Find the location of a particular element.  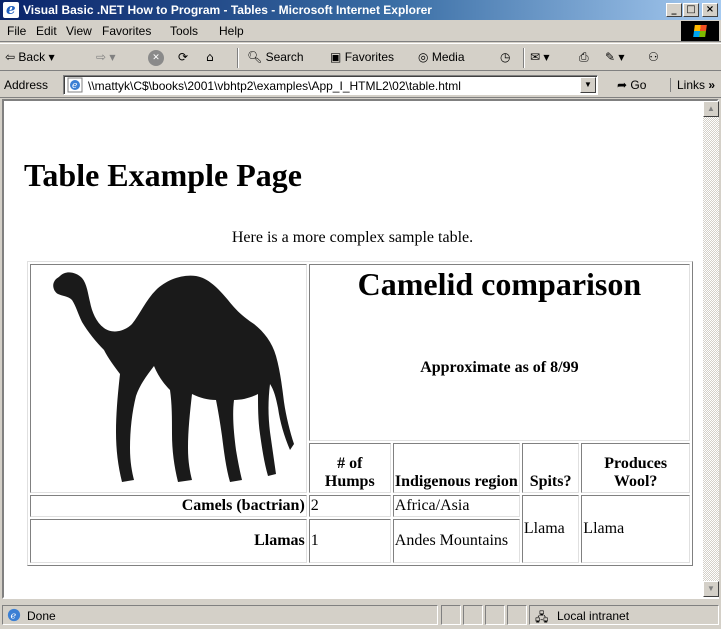

stop-button: ✕ is located at coordinates (156, 58).